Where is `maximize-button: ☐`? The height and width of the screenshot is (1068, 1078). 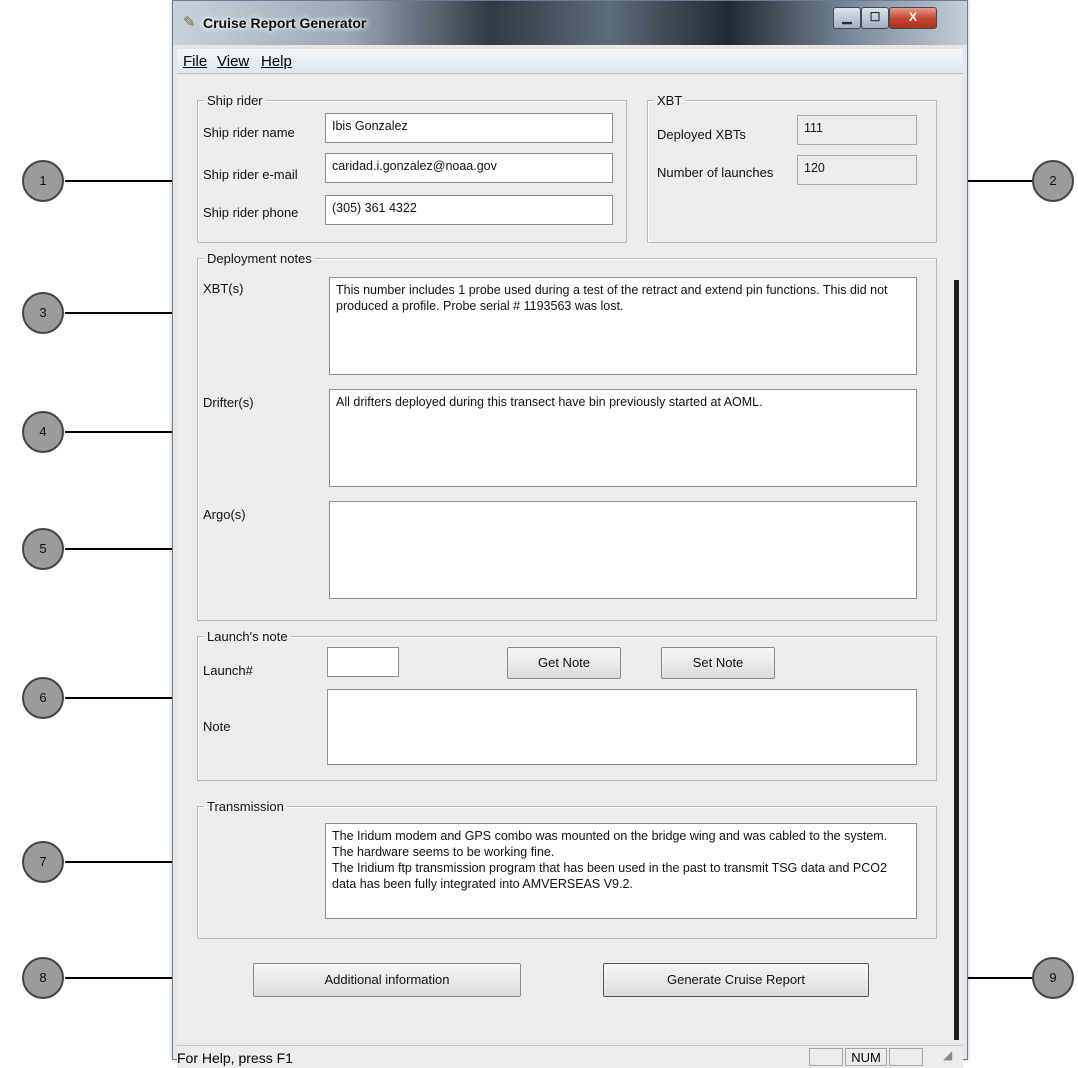
maximize-button: ☐ is located at coordinates (875, 18).